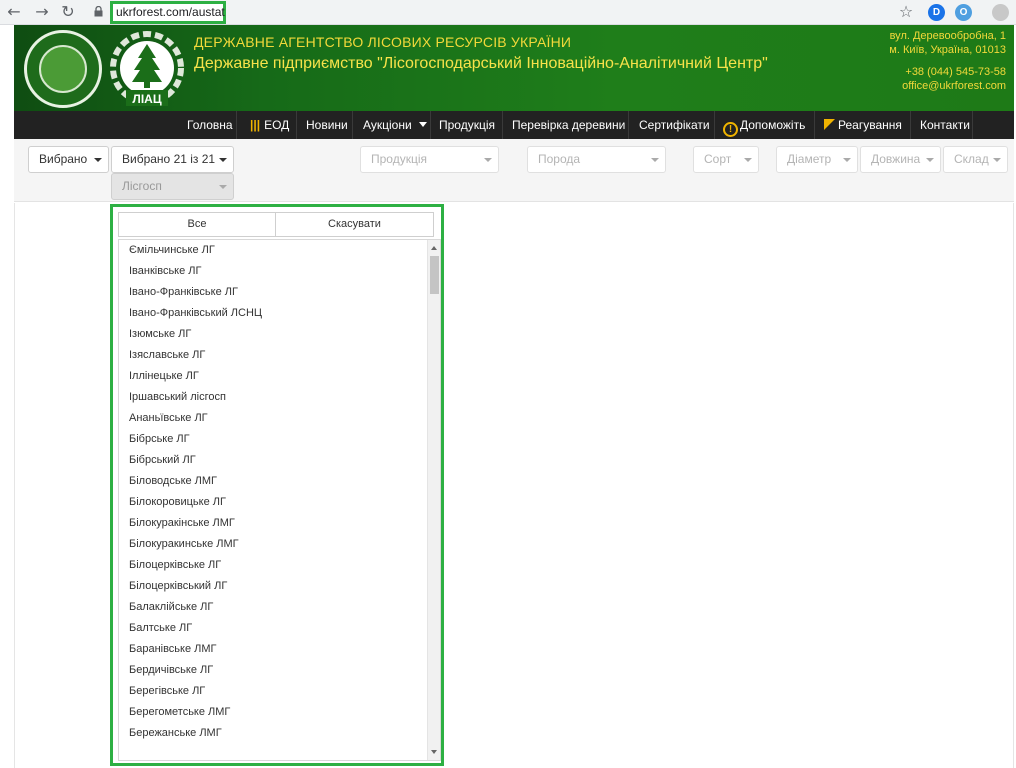  I want to click on filter-length-label: Довжина, so click(896, 159).